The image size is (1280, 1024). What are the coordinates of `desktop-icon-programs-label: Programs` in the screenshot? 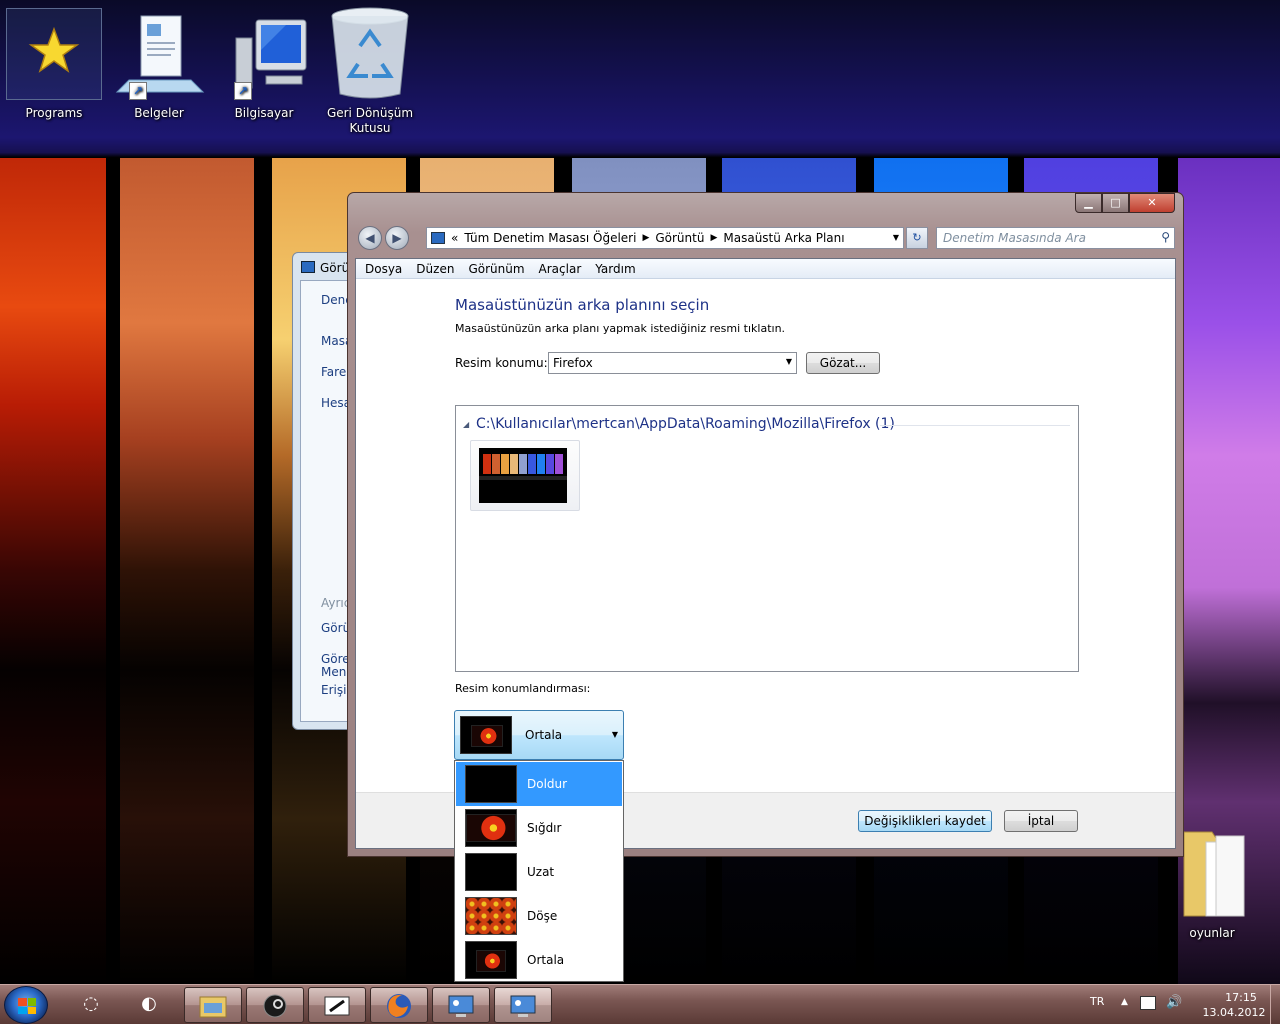 It's located at (54, 113).